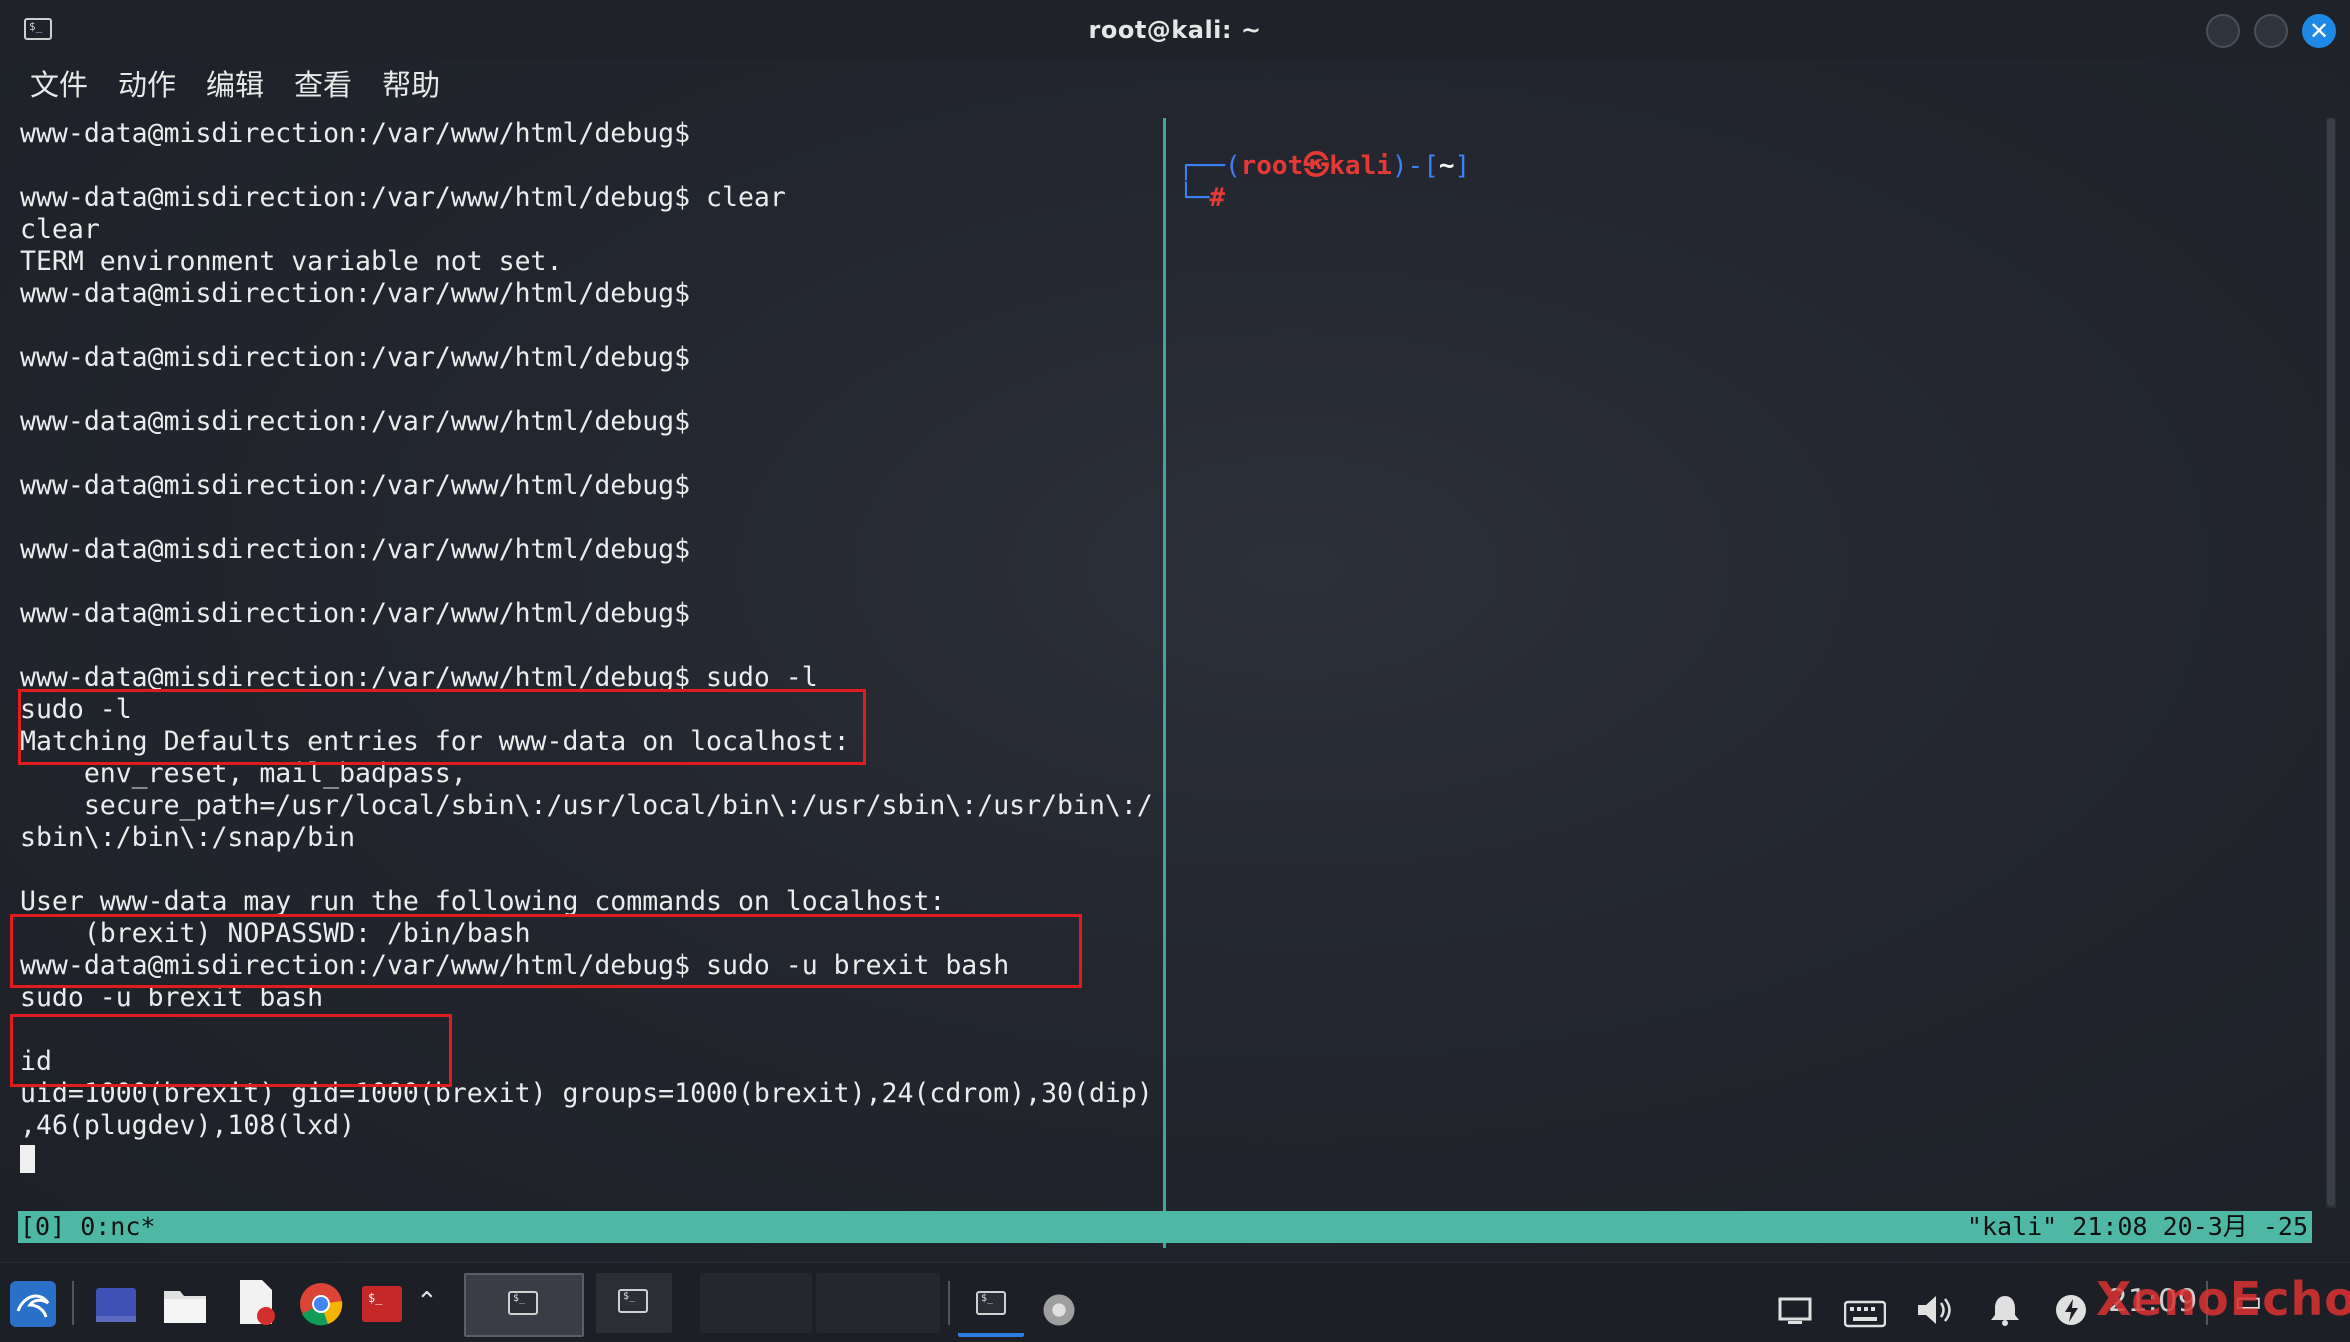 This screenshot has width=2350, height=1342. I want to click on title-bar: $_ root@kali: ~ ✕, so click(1175, 30).